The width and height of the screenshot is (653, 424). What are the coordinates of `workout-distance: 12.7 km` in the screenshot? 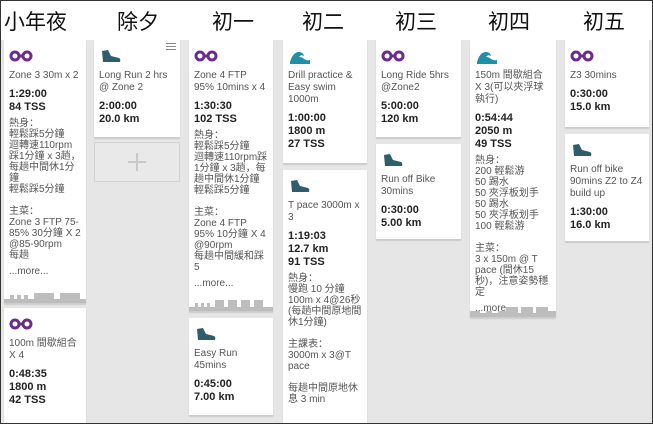 It's located at (308, 249).